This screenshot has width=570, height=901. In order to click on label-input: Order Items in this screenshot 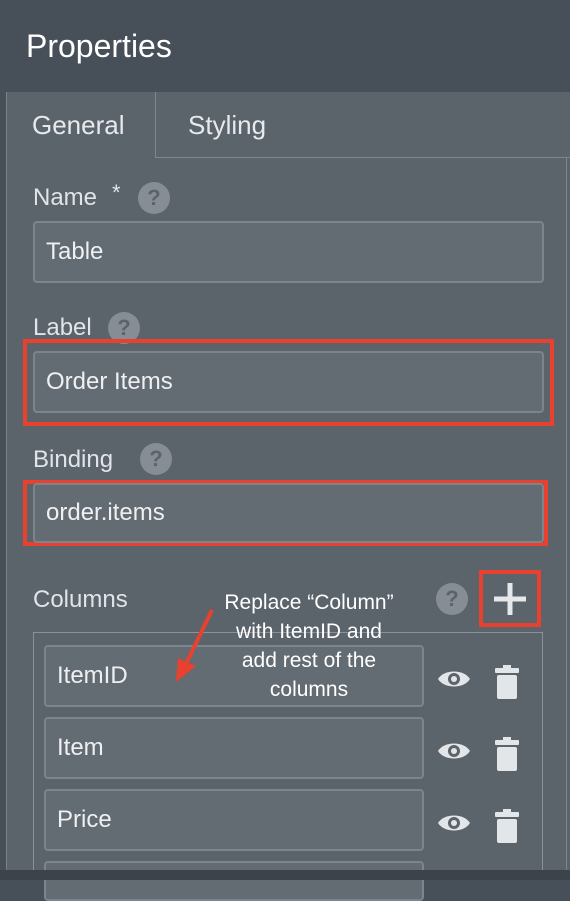, I will do `click(288, 382)`.